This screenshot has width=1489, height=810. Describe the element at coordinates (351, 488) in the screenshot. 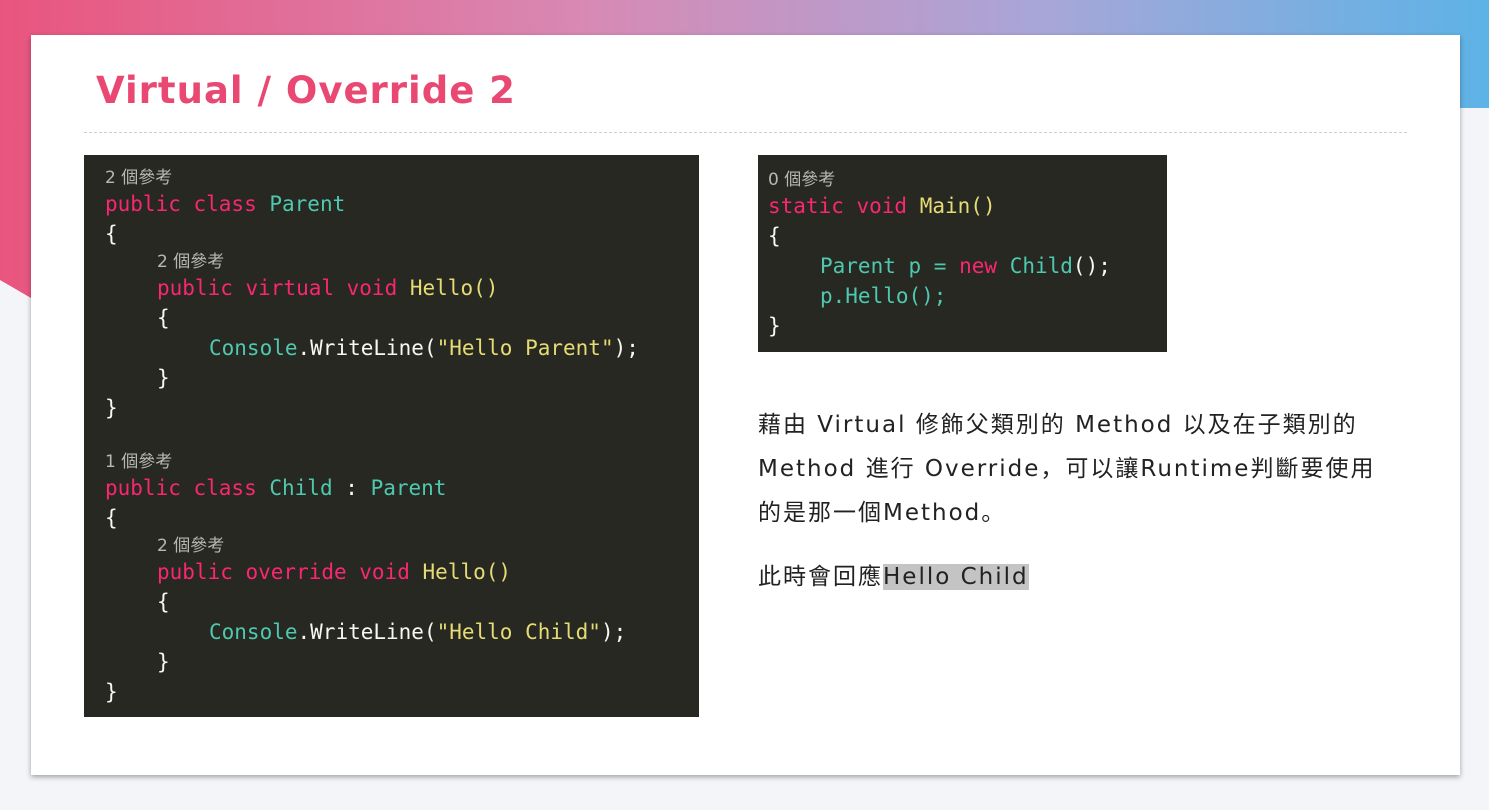

I see `code-plain: :` at that location.